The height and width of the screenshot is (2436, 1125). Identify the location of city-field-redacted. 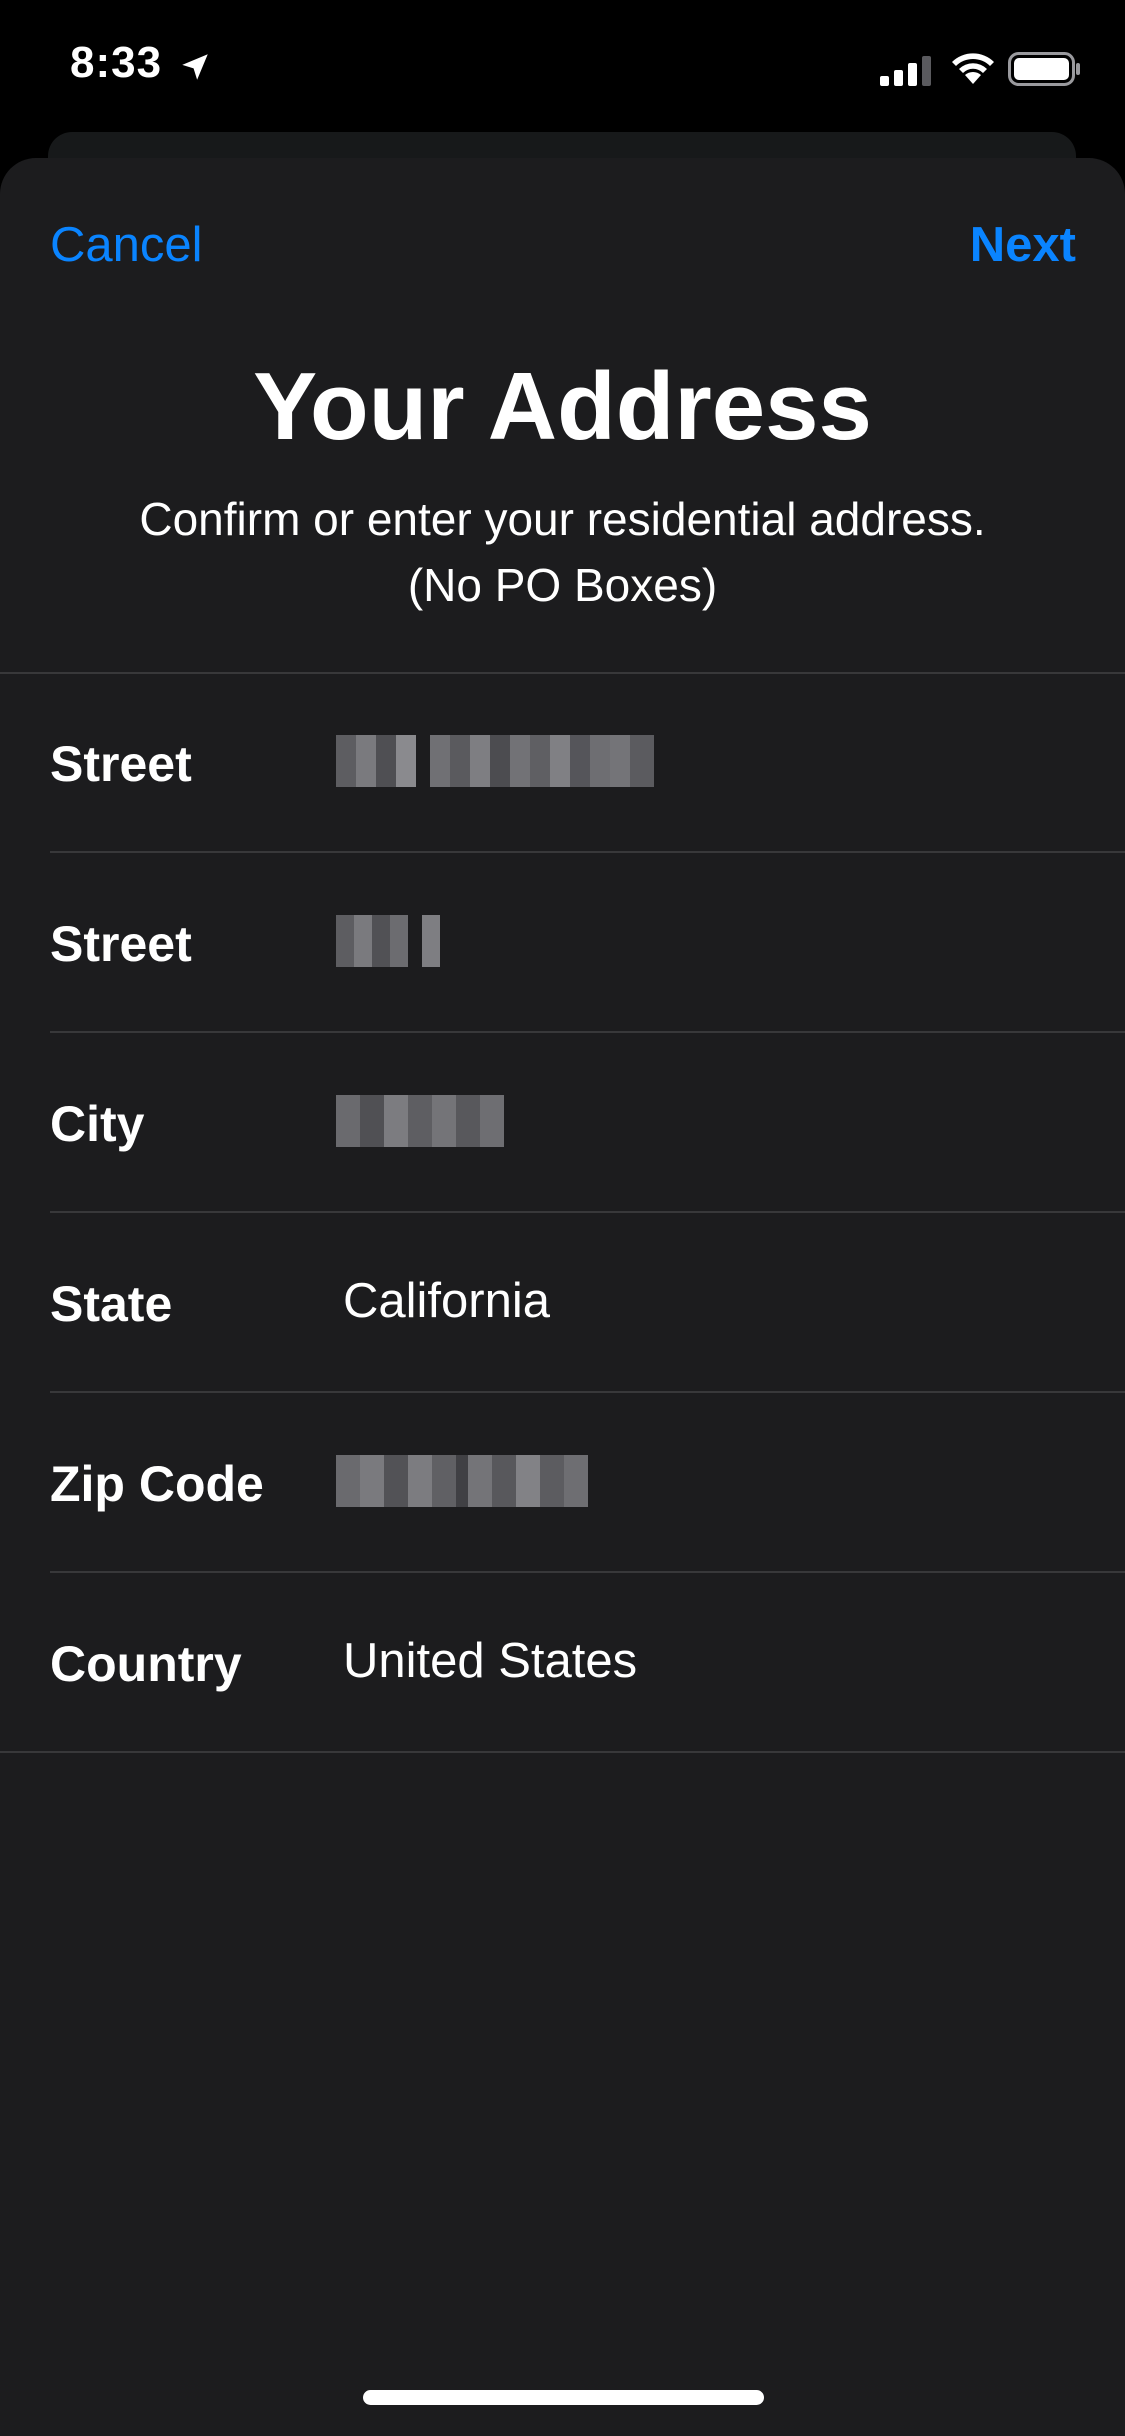
(420, 1121).